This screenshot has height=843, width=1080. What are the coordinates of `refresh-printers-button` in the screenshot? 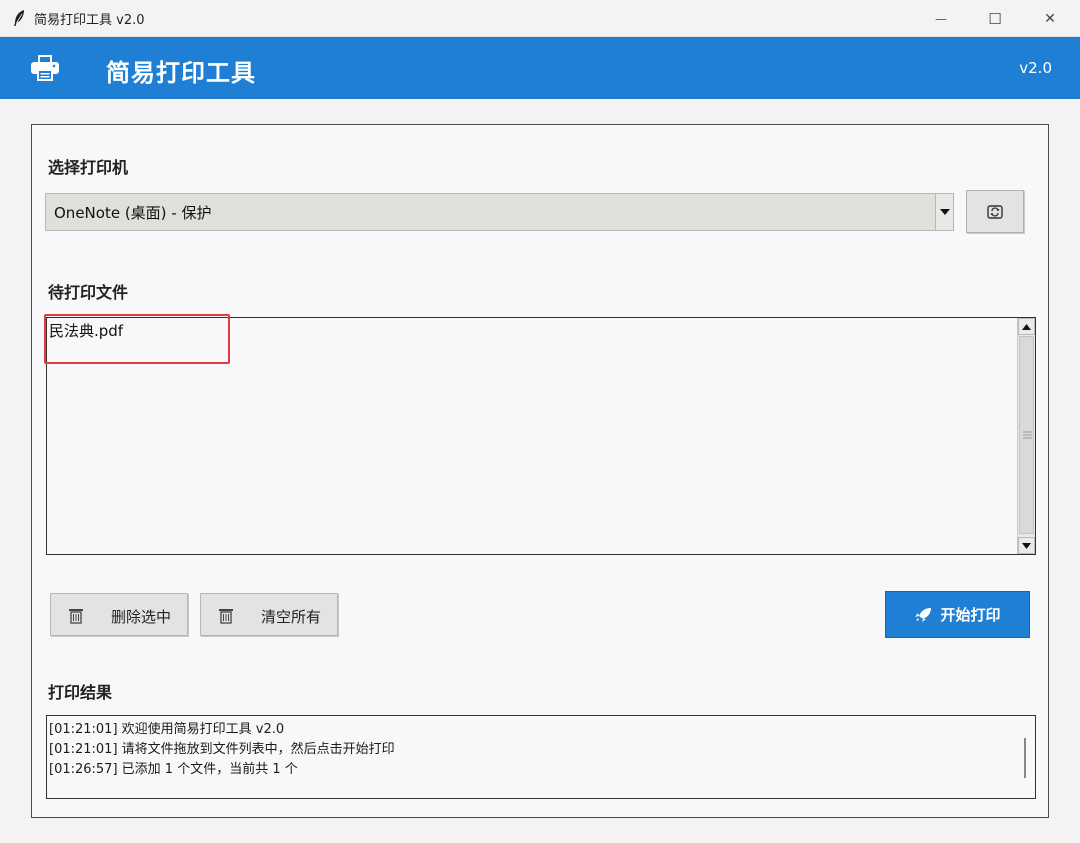 It's located at (995, 211).